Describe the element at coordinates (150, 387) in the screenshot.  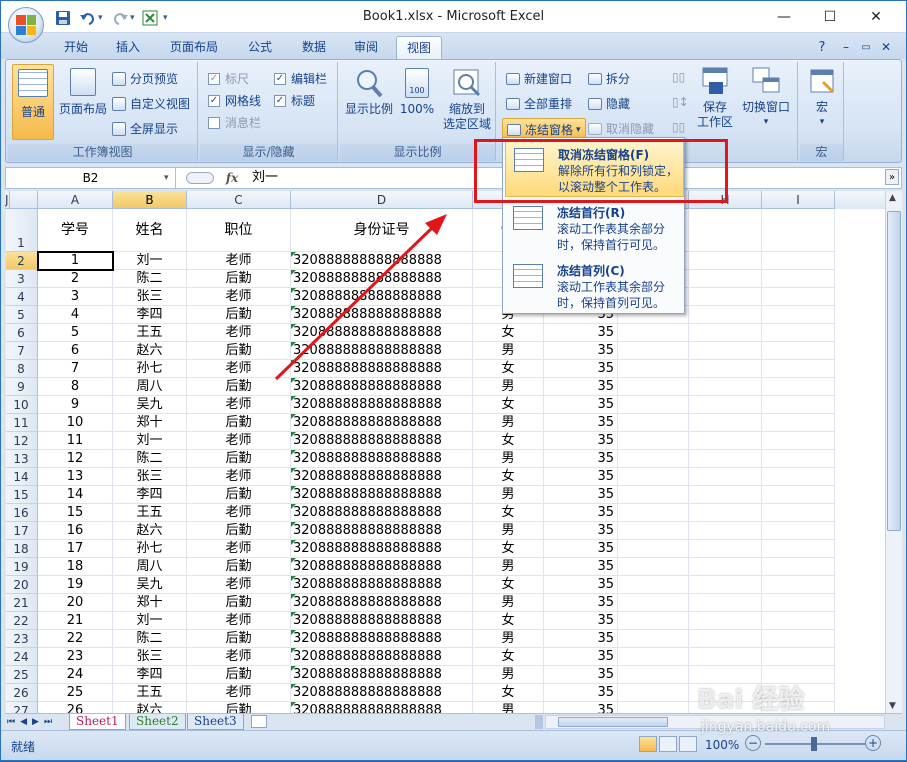
I see `cell-b: 周八` at that location.